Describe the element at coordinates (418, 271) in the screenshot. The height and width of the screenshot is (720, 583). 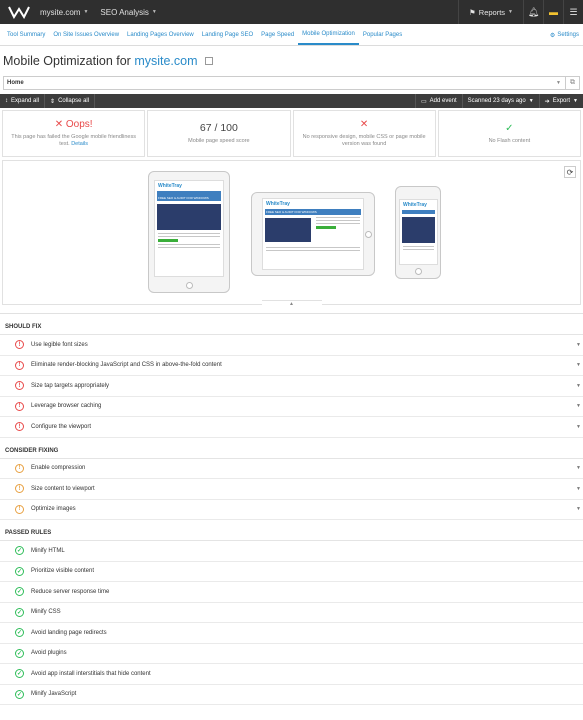
I see `home-button-icon` at that location.